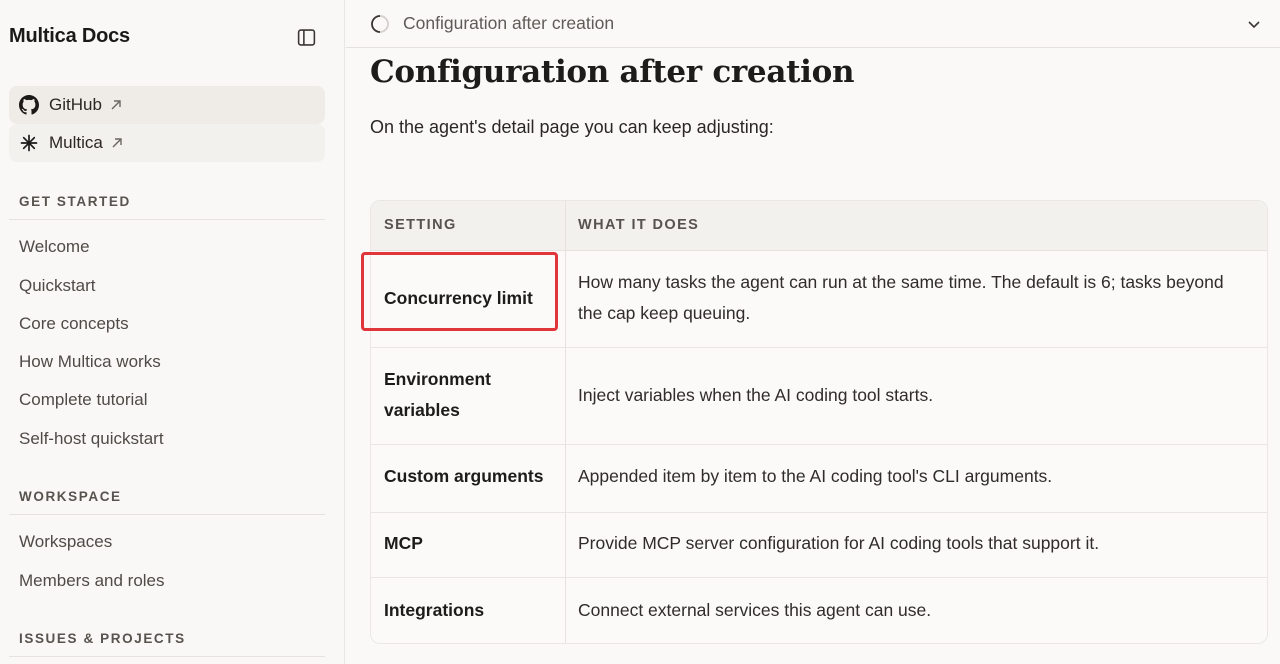  Describe the element at coordinates (75, 104) in the screenshot. I see `github-link-label: GitHub` at that location.